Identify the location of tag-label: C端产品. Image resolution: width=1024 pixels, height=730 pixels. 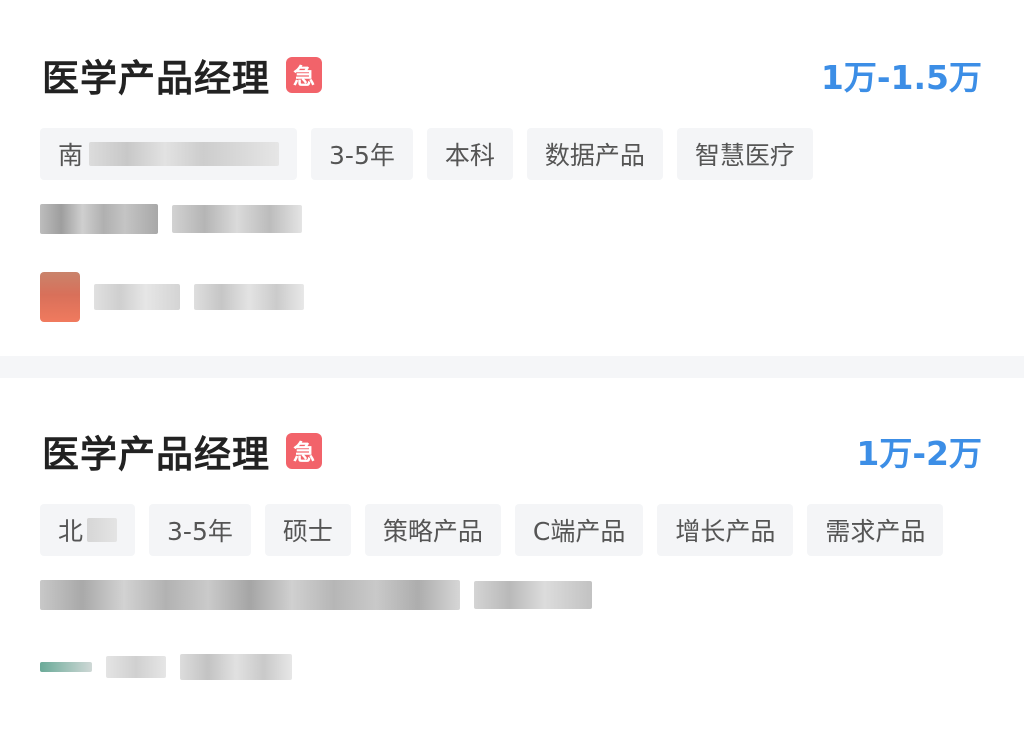
(579, 531).